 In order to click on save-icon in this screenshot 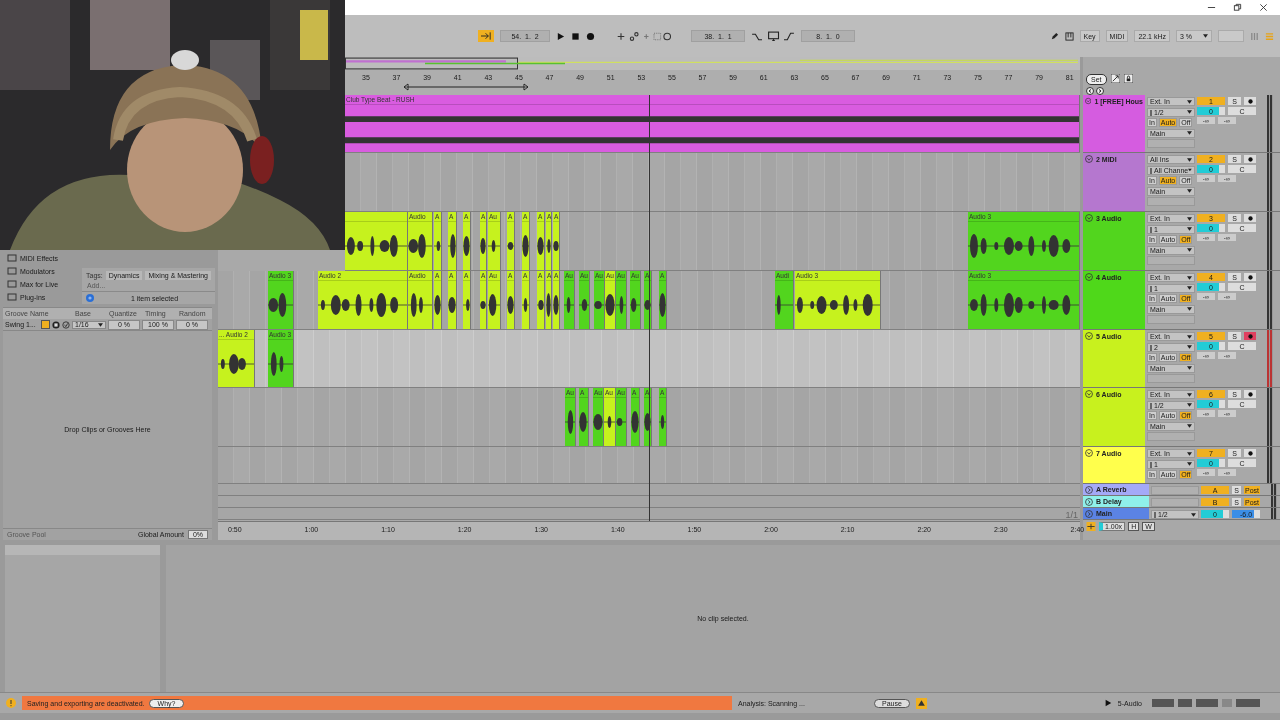, I will do `click(56, 324)`.